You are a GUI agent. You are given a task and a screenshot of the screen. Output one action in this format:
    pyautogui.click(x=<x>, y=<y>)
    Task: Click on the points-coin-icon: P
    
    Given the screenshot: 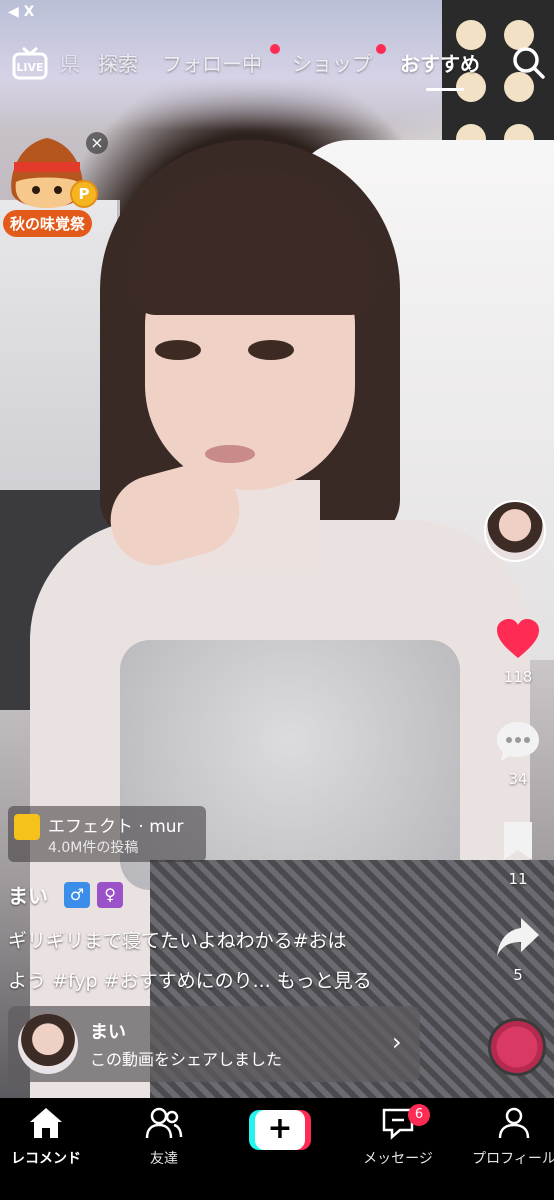 What is the action you would take?
    pyautogui.click(x=84, y=194)
    